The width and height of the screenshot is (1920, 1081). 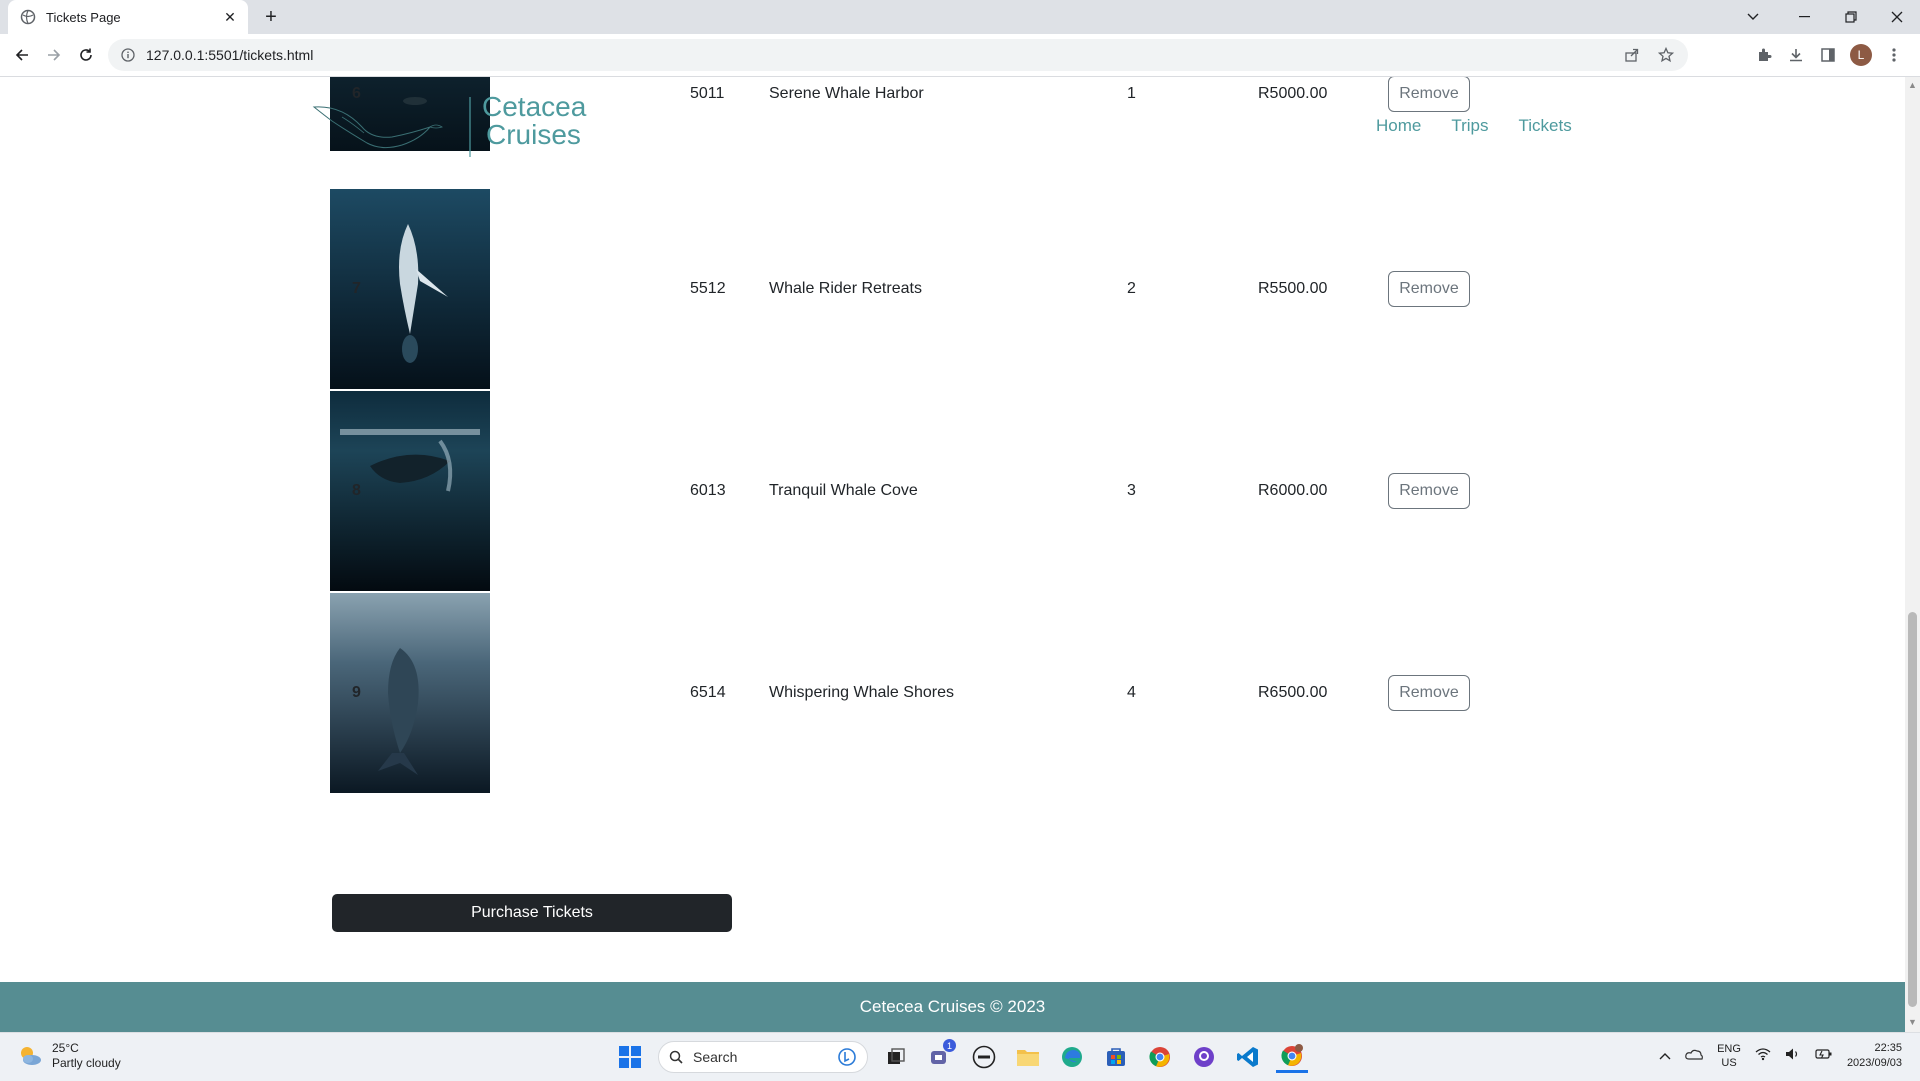 I want to click on purchase-tickets-button: Purchase Tickets, so click(x=532, y=913).